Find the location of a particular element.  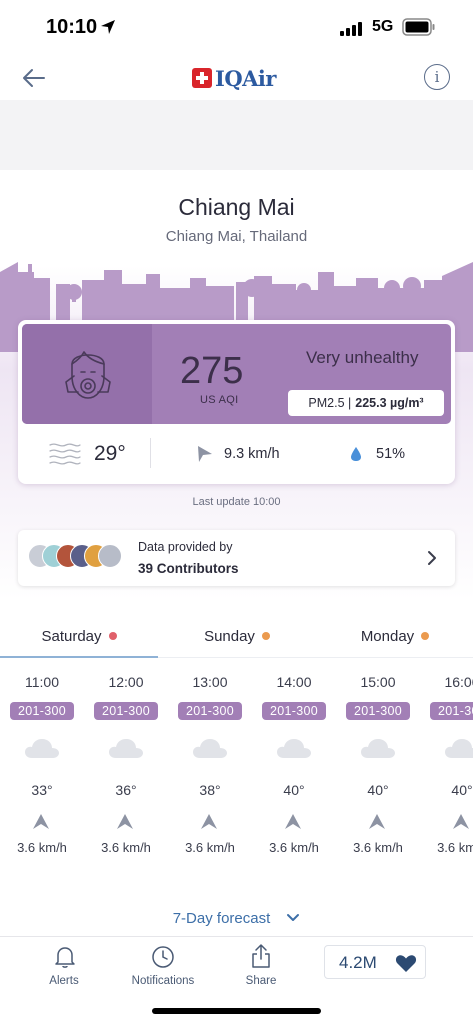

hour-column: 14:00 201-300 40° 3.6 km/h is located at coordinates (294, 767).